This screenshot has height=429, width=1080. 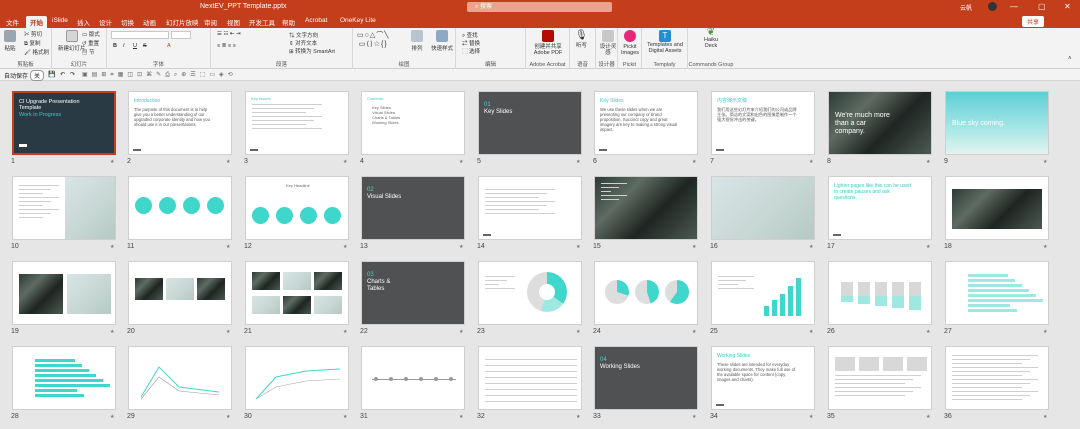 What do you see at coordinates (1067, 6) in the screenshot?
I see `close-button: ✕` at bounding box center [1067, 6].